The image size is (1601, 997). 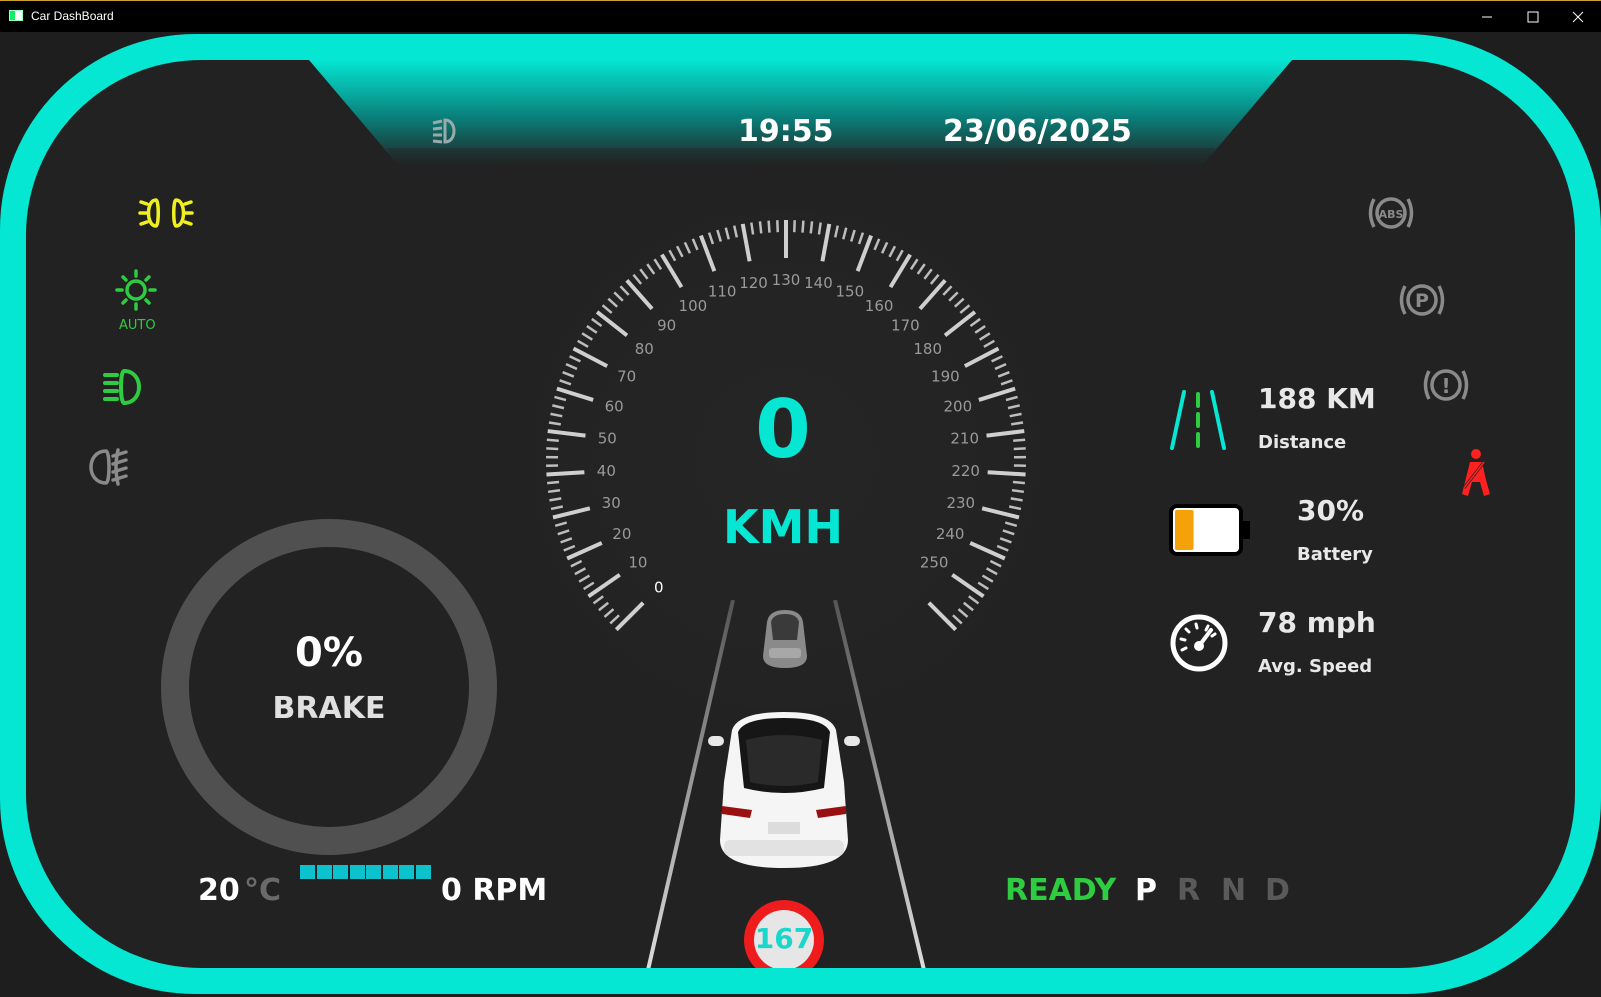 What do you see at coordinates (879, 306) in the screenshot?
I see `speed-tick-label: 160` at bounding box center [879, 306].